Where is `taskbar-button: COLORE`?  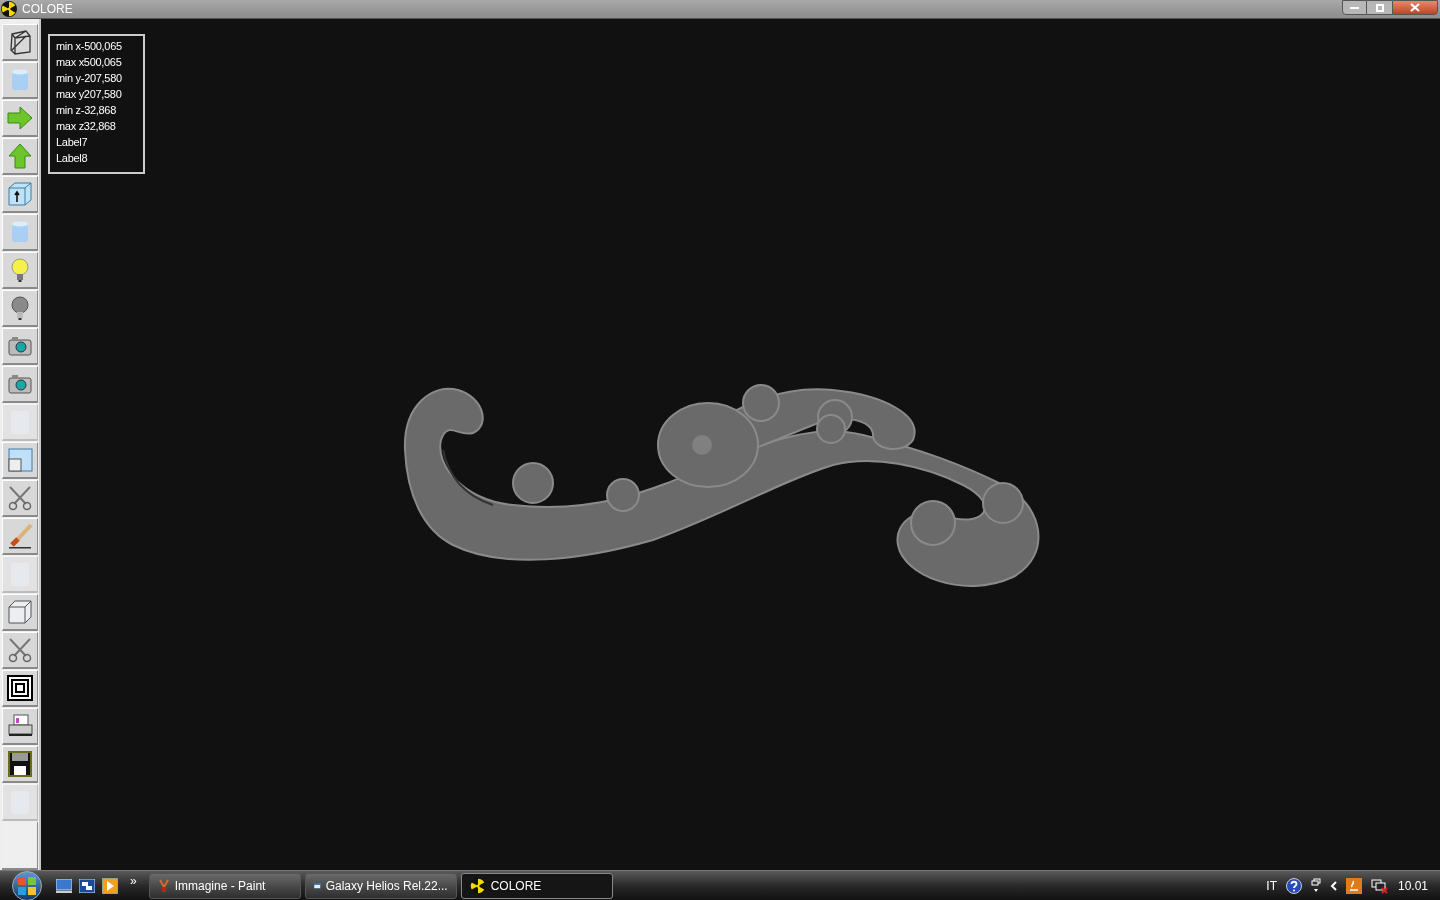
taskbar-button: COLORE is located at coordinates (536, 885).